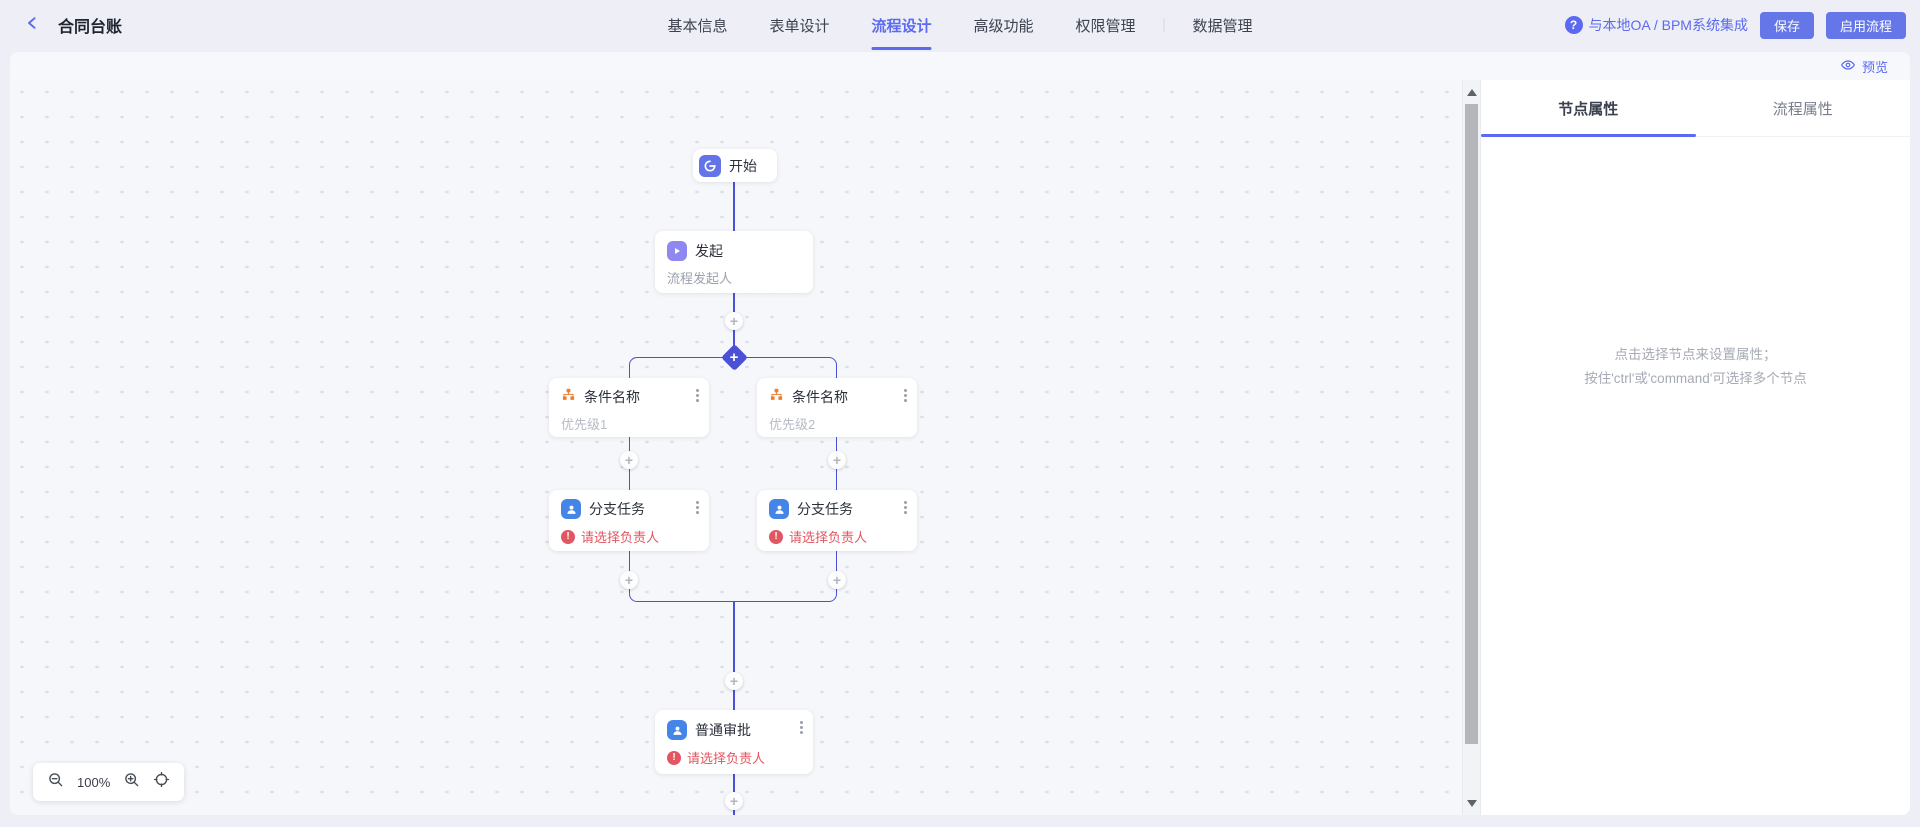  Describe the element at coordinates (1004, 25) in the screenshot. I see `tab-advanced-features: 高级功能` at that location.